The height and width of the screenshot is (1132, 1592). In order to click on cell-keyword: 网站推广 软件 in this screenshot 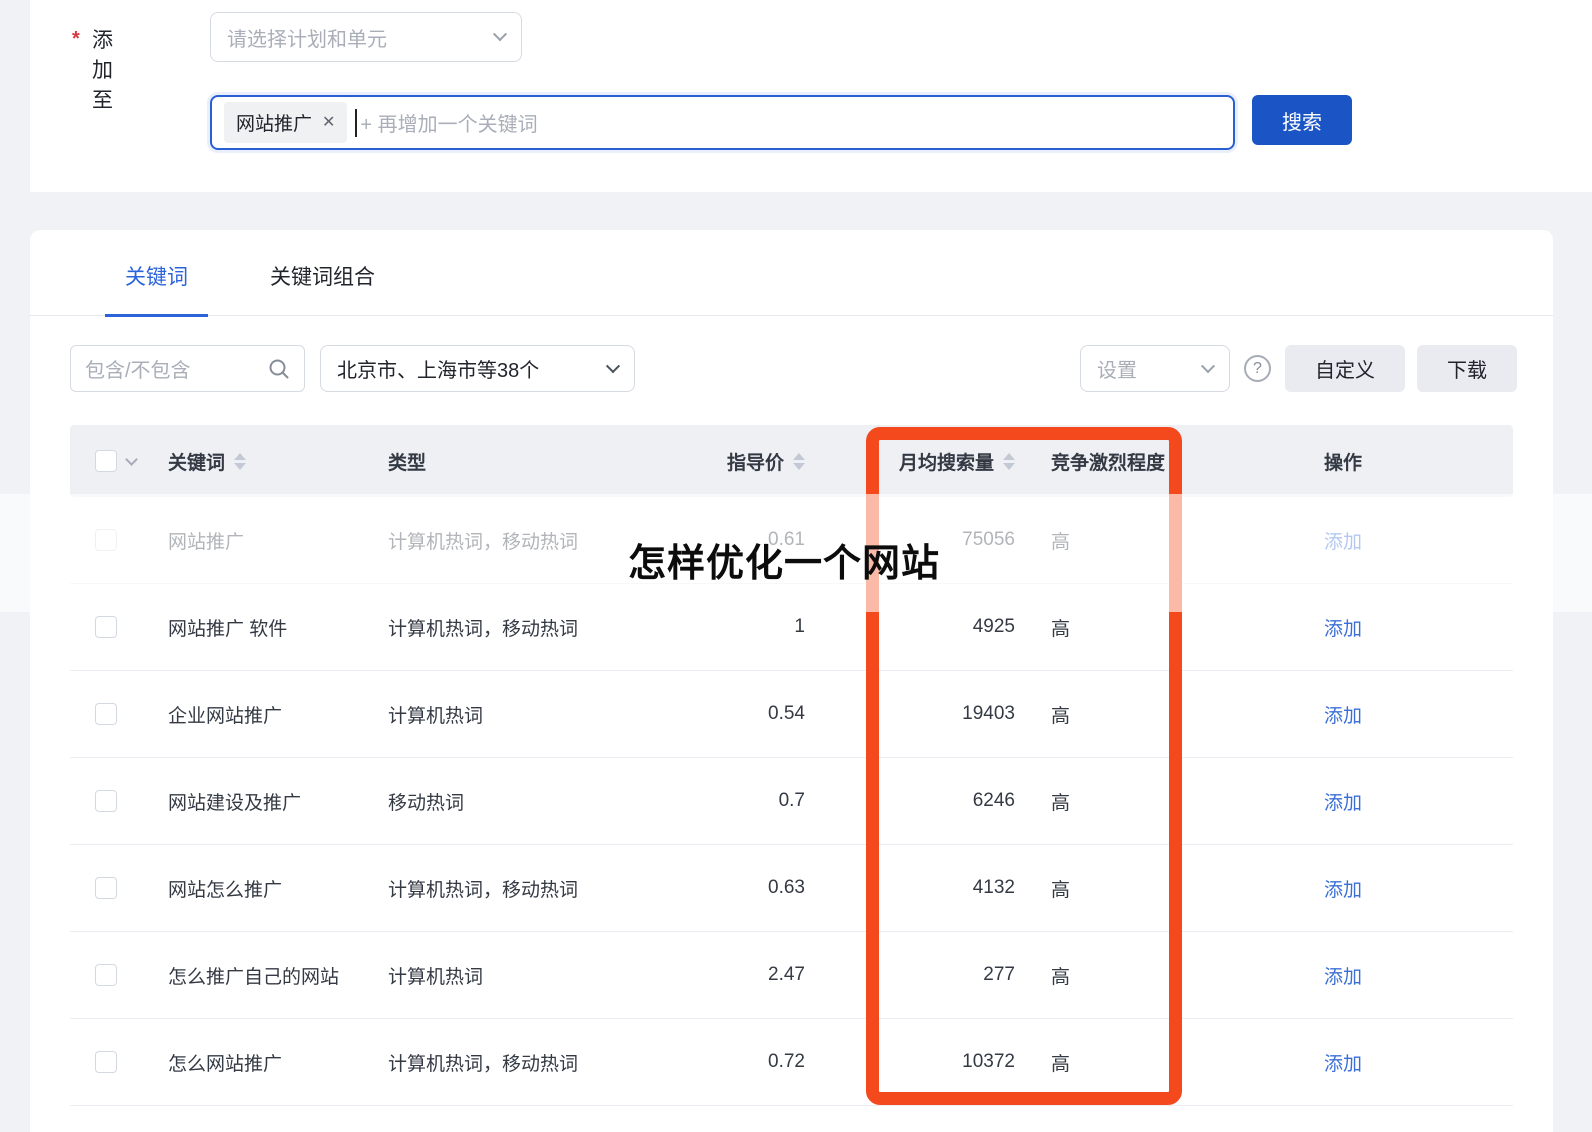, I will do `click(228, 629)`.